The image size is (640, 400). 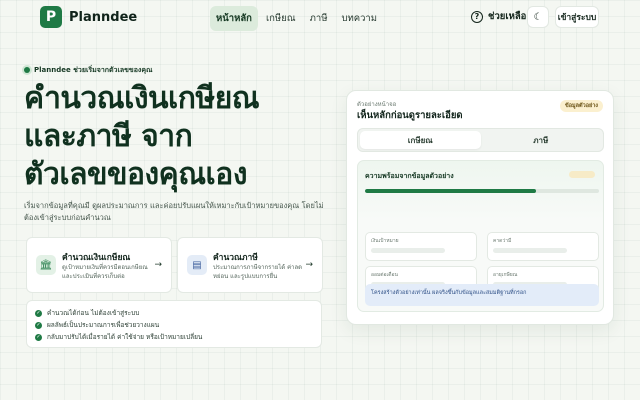 What do you see at coordinates (142, 98) in the screenshot?
I see `headline-line-1: คำนวณเงินเกษียณ` at bounding box center [142, 98].